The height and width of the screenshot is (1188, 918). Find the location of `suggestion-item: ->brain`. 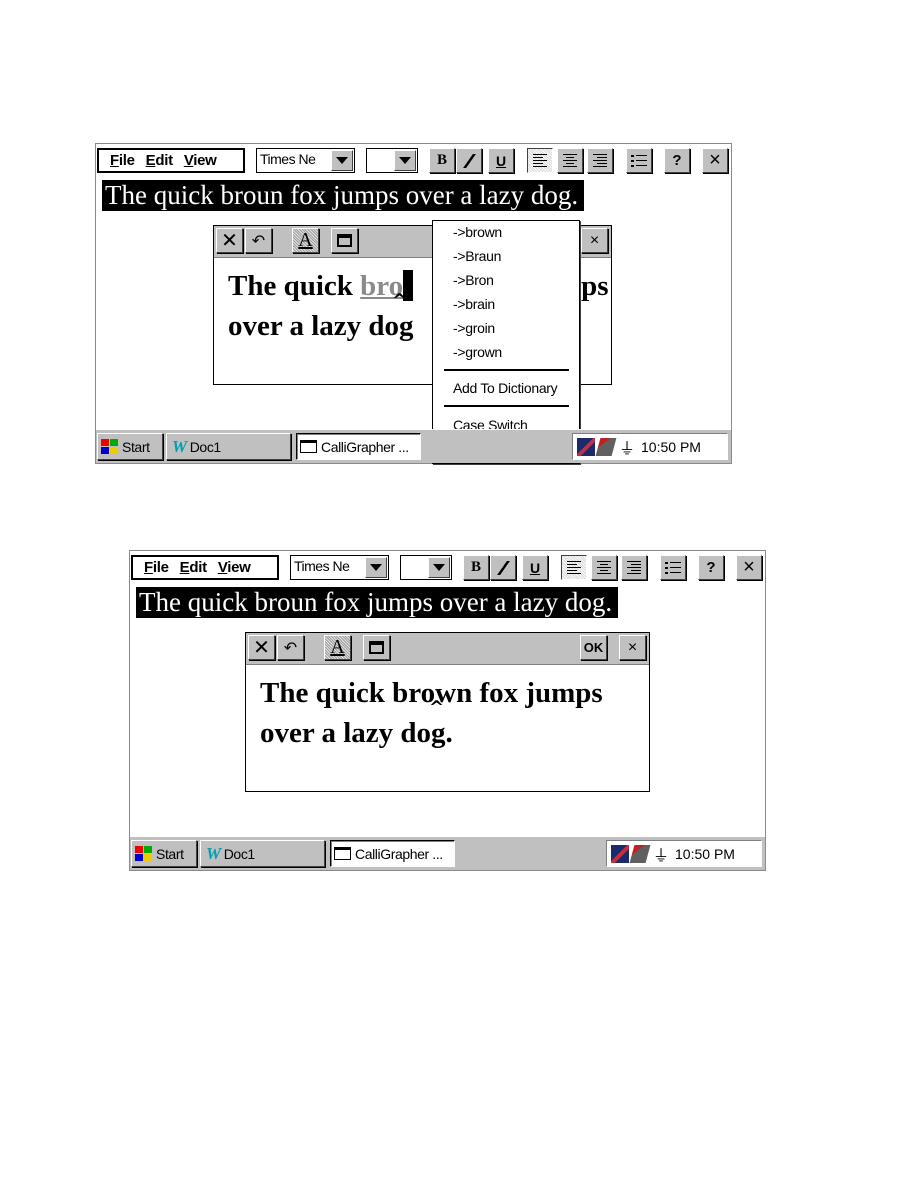

suggestion-item: ->brain is located at coordinates (474, 304).